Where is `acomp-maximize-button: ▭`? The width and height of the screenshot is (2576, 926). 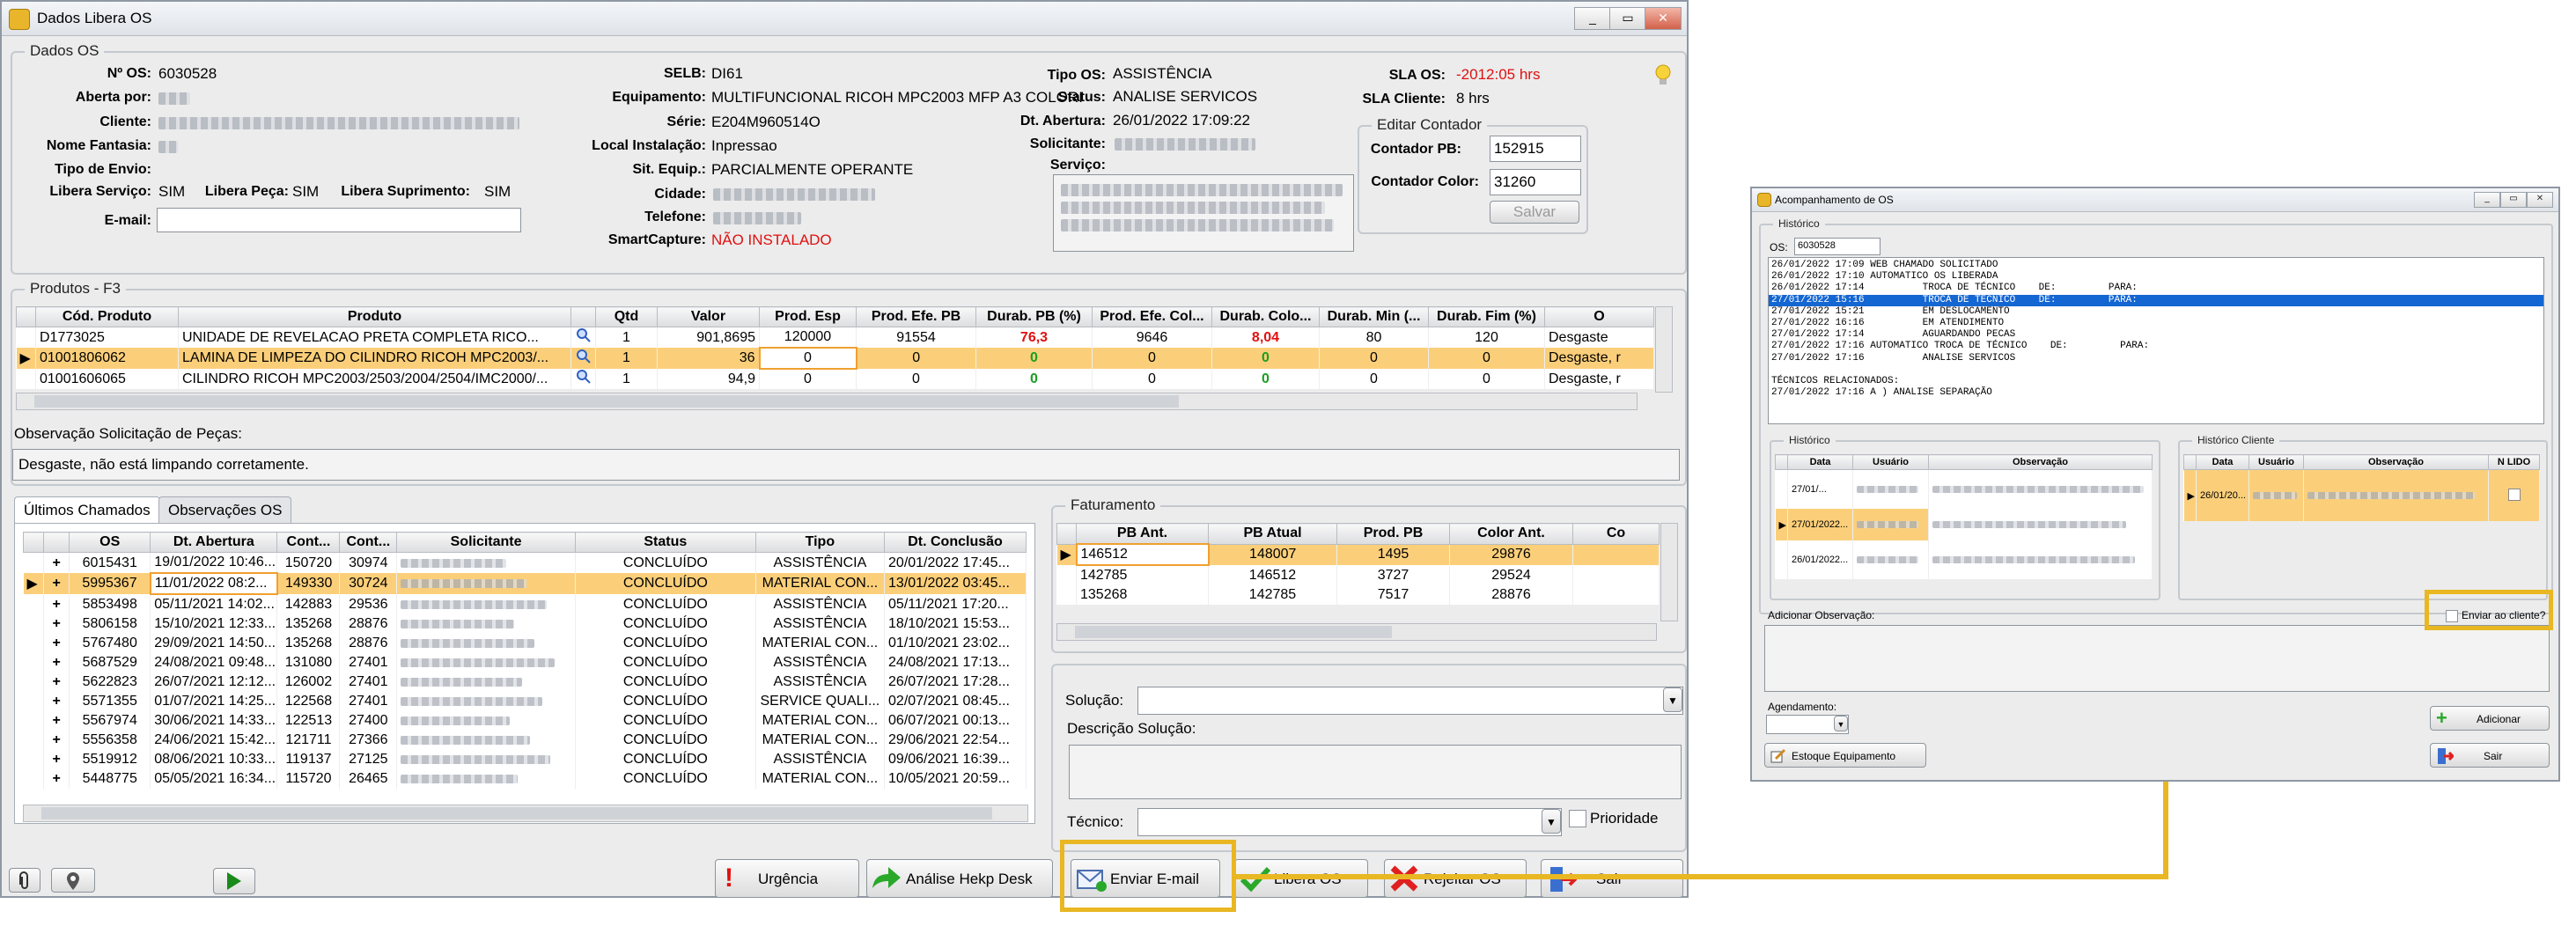
acomp-maximize-button: ▭ is located at coordinates (2513, 200).